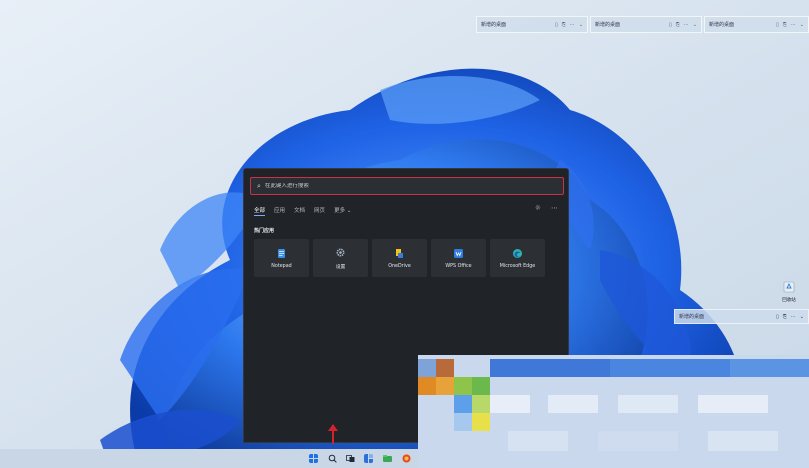  I want to click on account-icon: ☼, so click(538, 208).